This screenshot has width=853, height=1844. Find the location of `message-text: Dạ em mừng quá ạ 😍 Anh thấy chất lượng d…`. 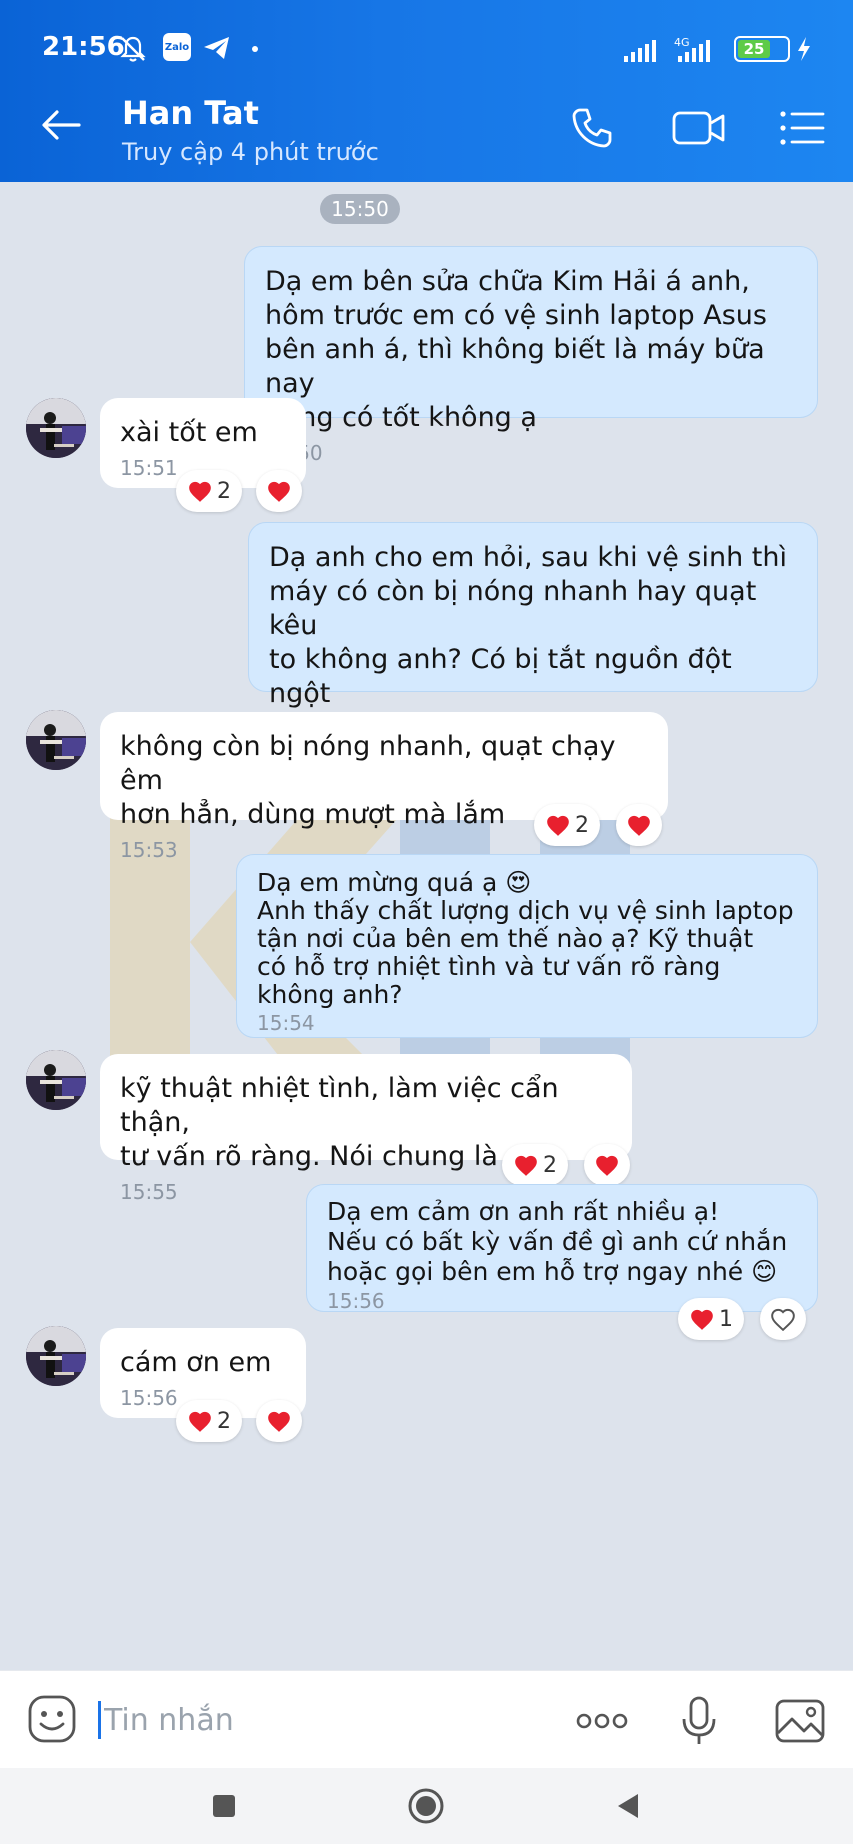

message-text: Dạ em mừng quá ạ 😍 Anh thấy chất lượng d… is located at coordinates (525, 938).